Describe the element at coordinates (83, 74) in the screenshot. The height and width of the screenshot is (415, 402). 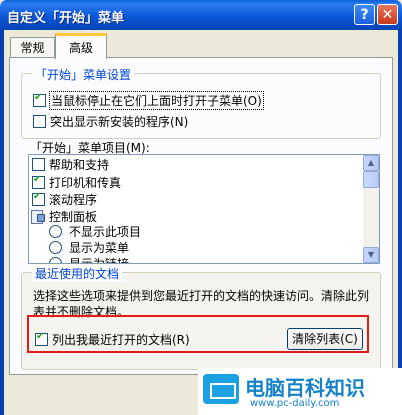
I see `start-menu-settings-legend: 「开始」菜单设置` at that location.